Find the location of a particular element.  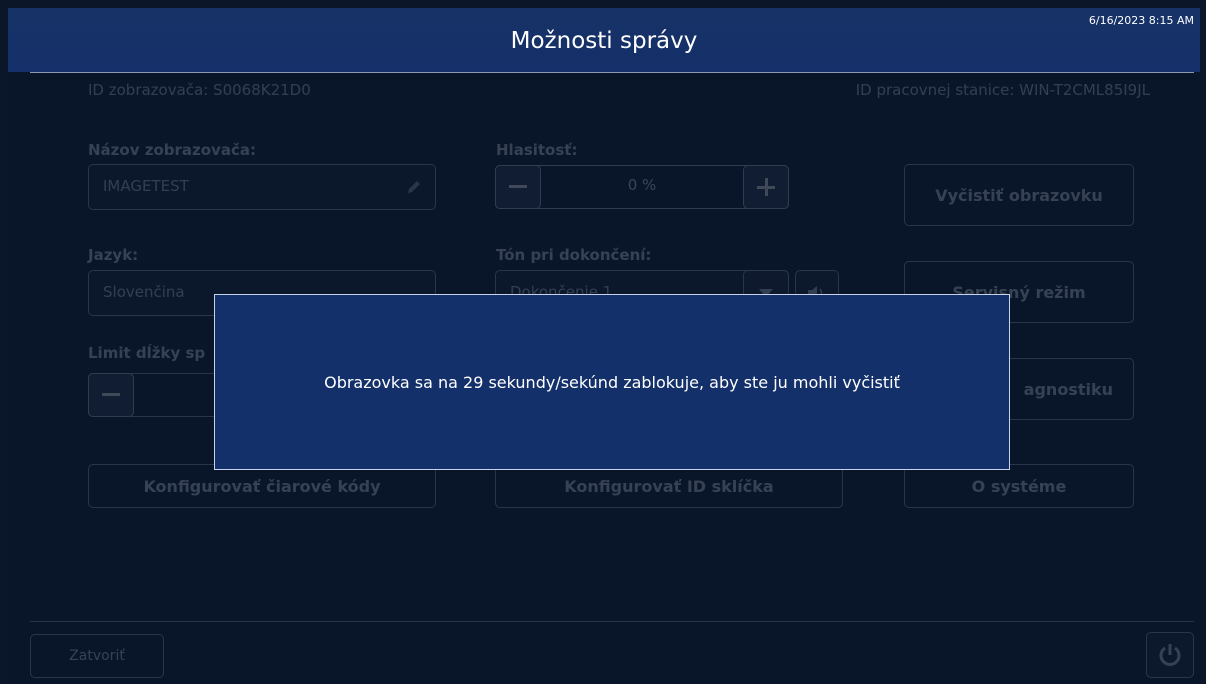

close-button: Zatvoriť is located at coordinates (97, 656).